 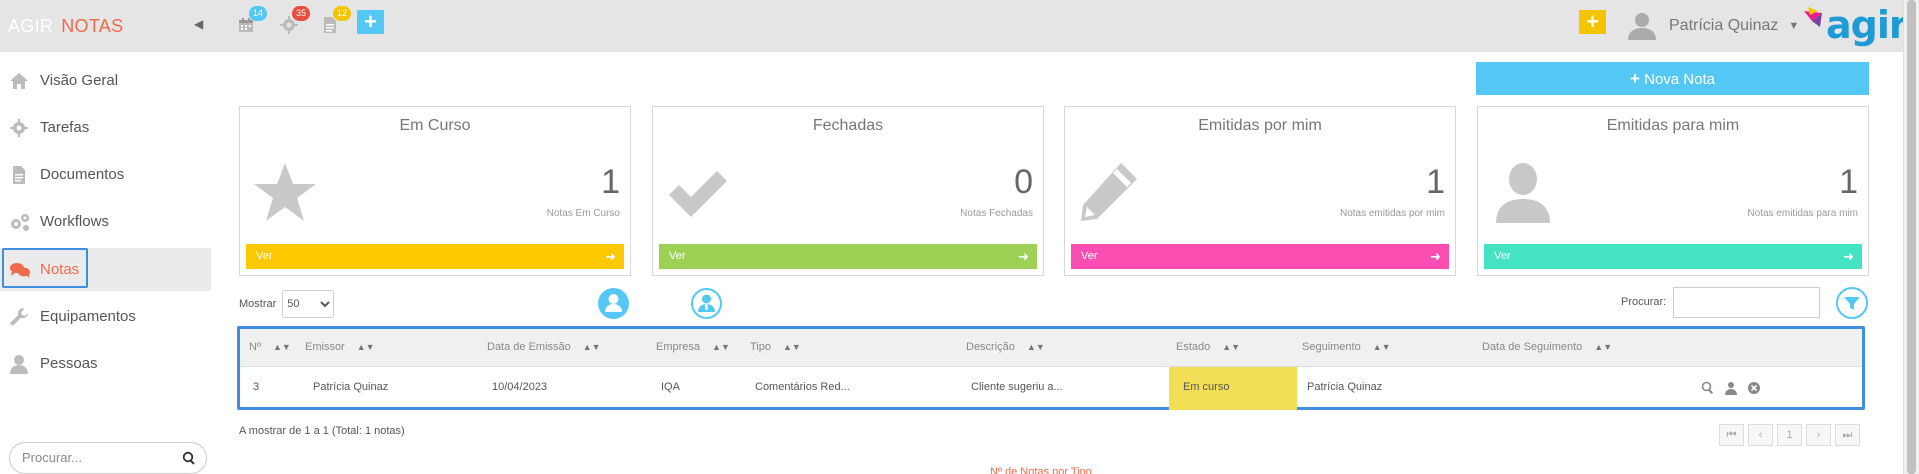 What do you see at coordinates (105, 80) in the screenshot?
I see `sidebar-item-visao-geral: Visão Geral` at bounding box center [105, 80].